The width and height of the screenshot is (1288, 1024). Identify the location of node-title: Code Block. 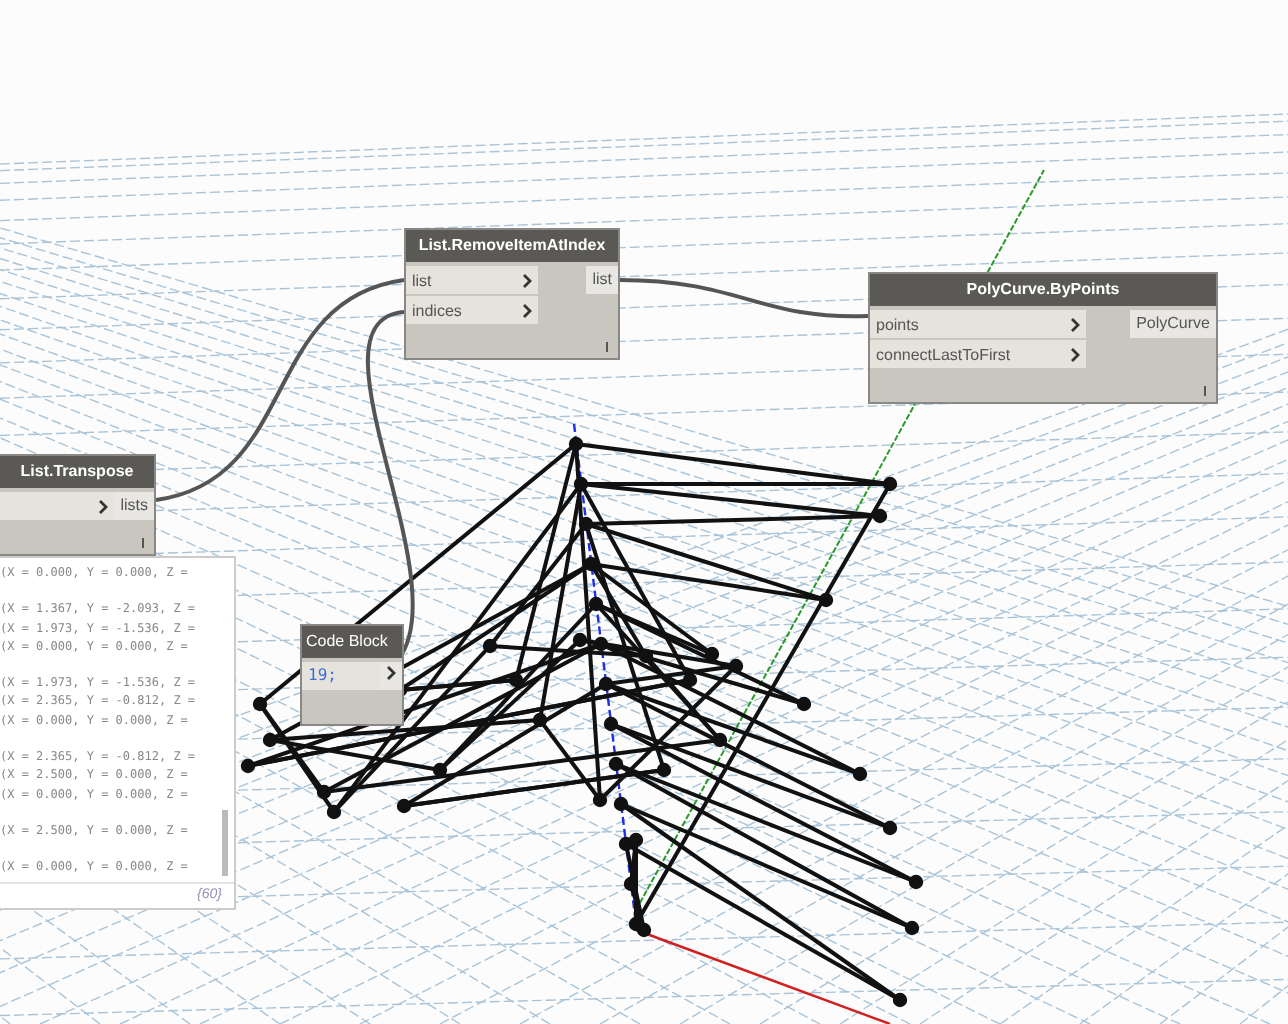
(352, 642).